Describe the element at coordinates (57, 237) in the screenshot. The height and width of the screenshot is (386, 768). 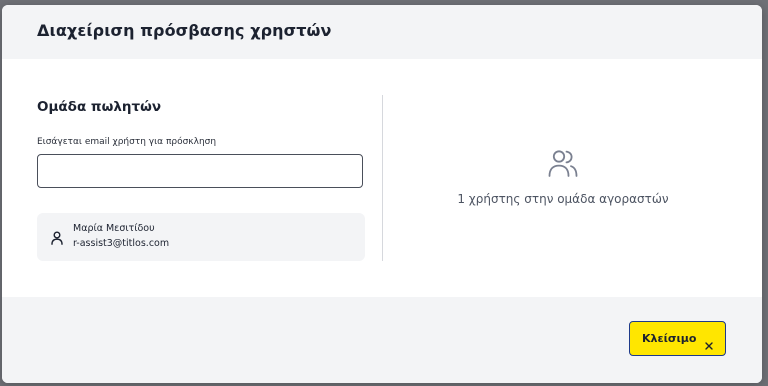
I see `person-icon` at that location.